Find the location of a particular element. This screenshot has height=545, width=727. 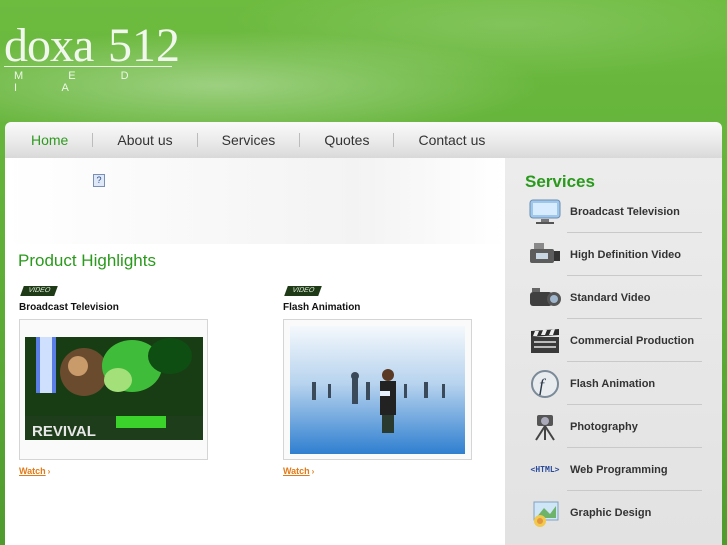

video-thumbnail: REVIVAL is located at coordinates (113, 389).